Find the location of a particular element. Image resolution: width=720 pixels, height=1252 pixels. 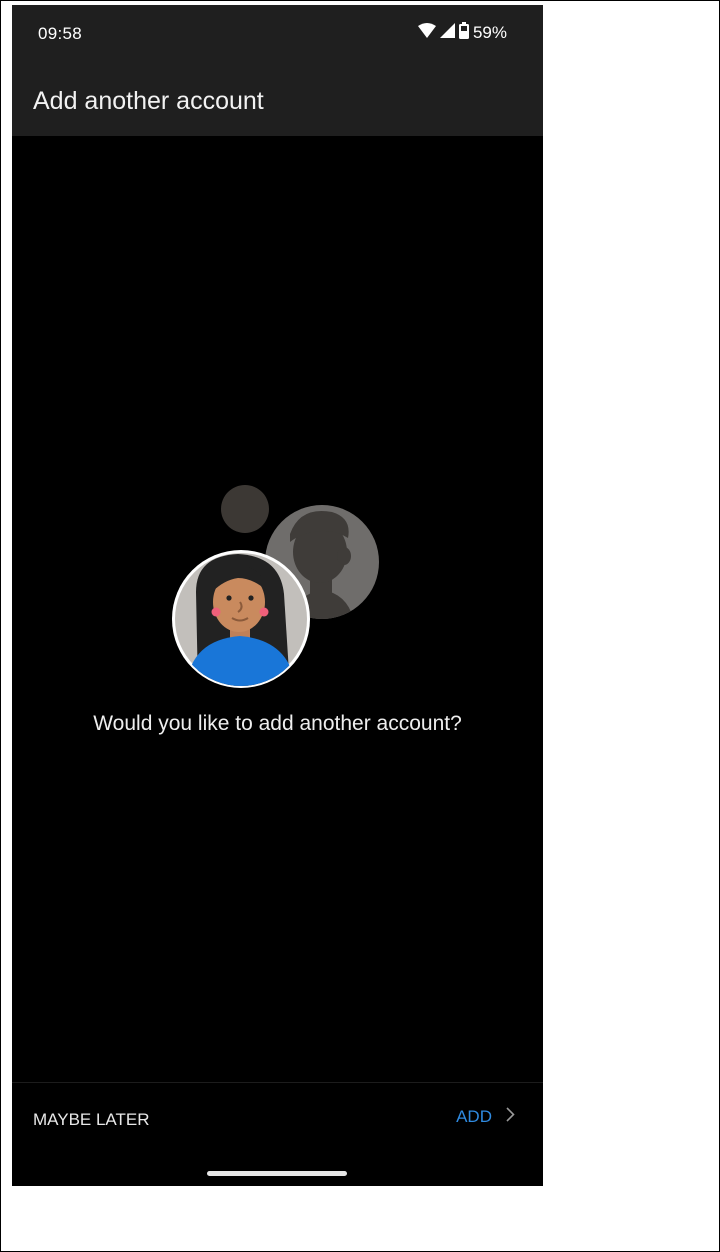

status-icons: 59% is located at coordinates (462, 33).